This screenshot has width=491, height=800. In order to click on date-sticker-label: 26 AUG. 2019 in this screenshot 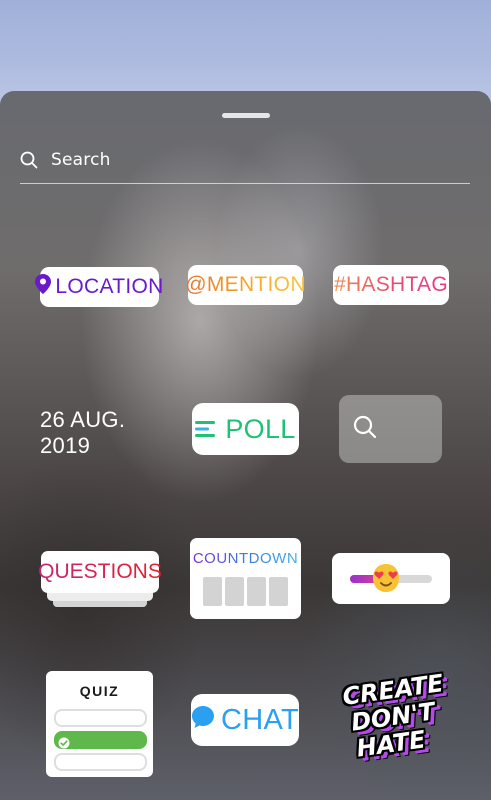, I will do `click(83, 432)`.